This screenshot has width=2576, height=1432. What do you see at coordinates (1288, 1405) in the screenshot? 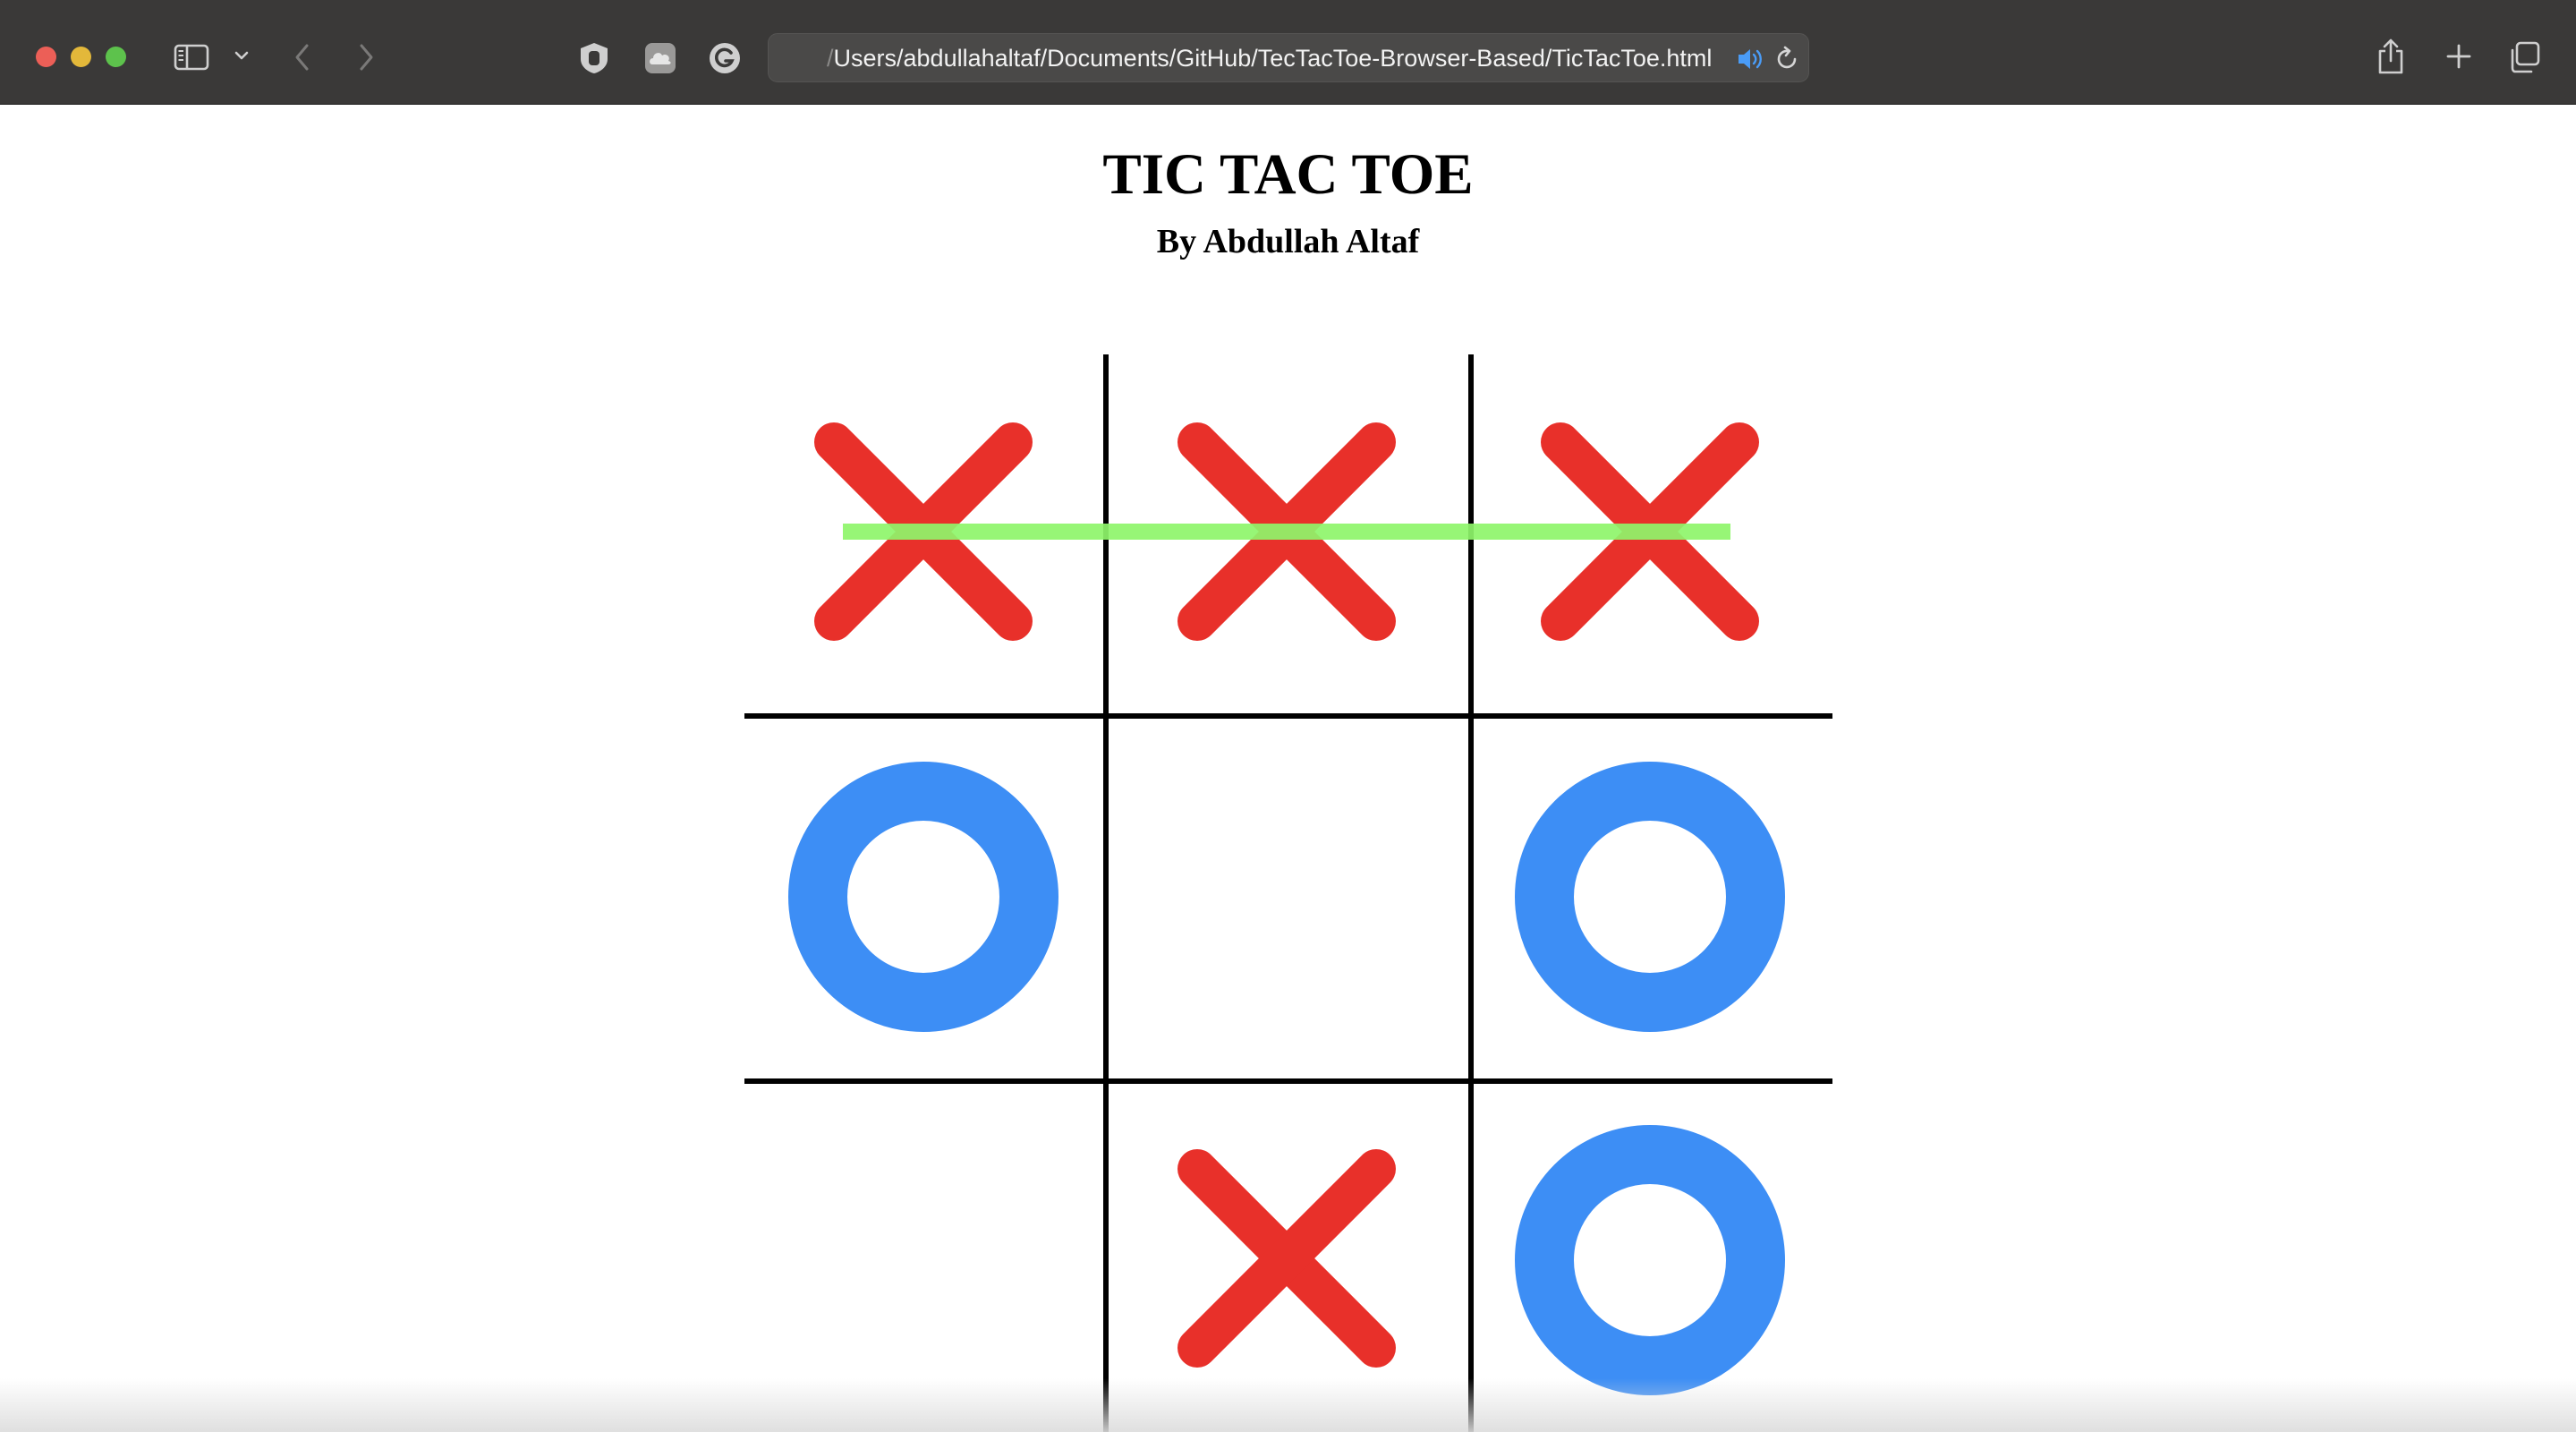
I see `page-bottom-shadow` at bounding box center [1288, 1405].